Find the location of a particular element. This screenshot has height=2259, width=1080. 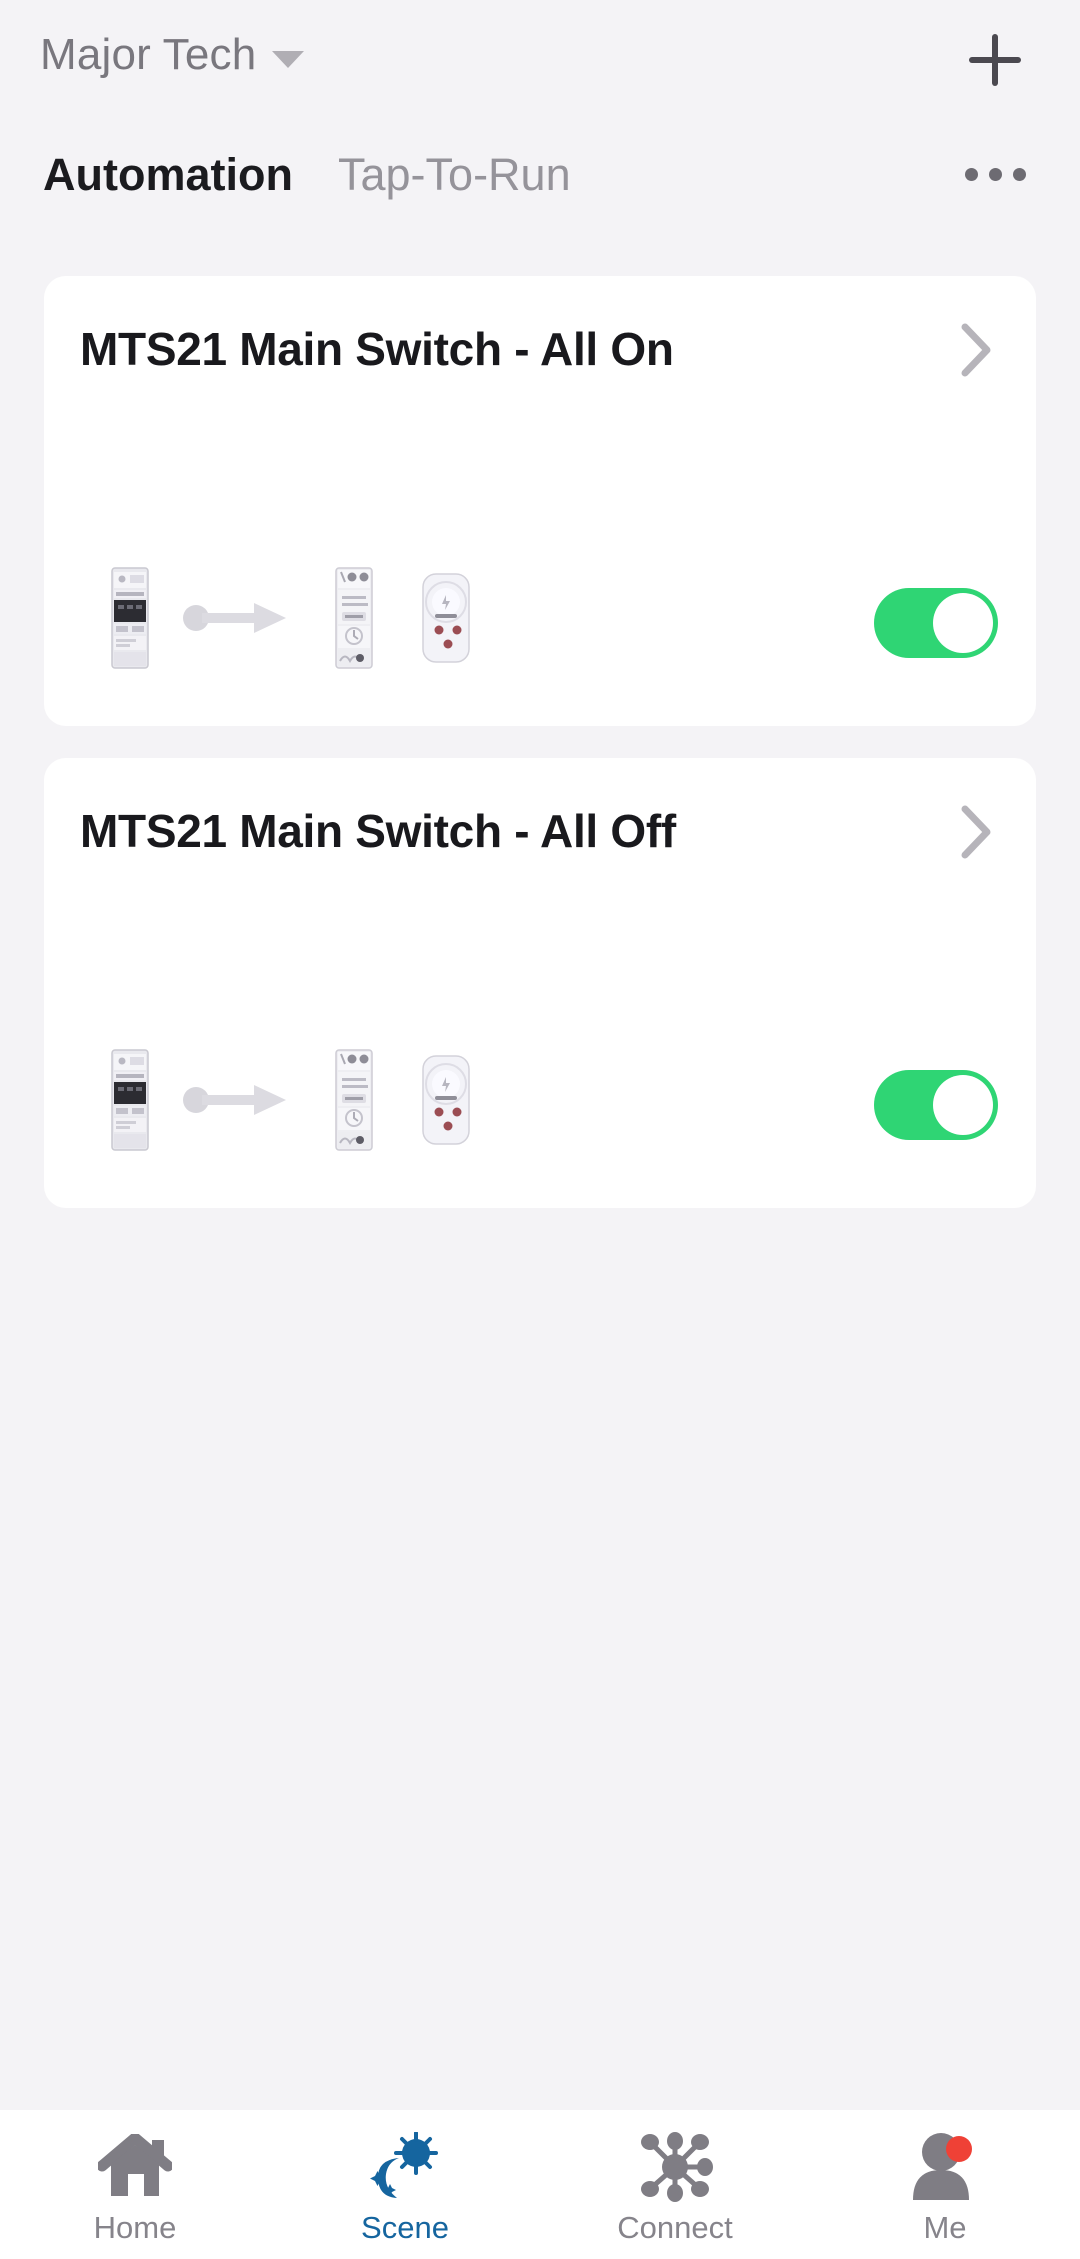

network-hub-icon is located at coordinates (675, 2167).